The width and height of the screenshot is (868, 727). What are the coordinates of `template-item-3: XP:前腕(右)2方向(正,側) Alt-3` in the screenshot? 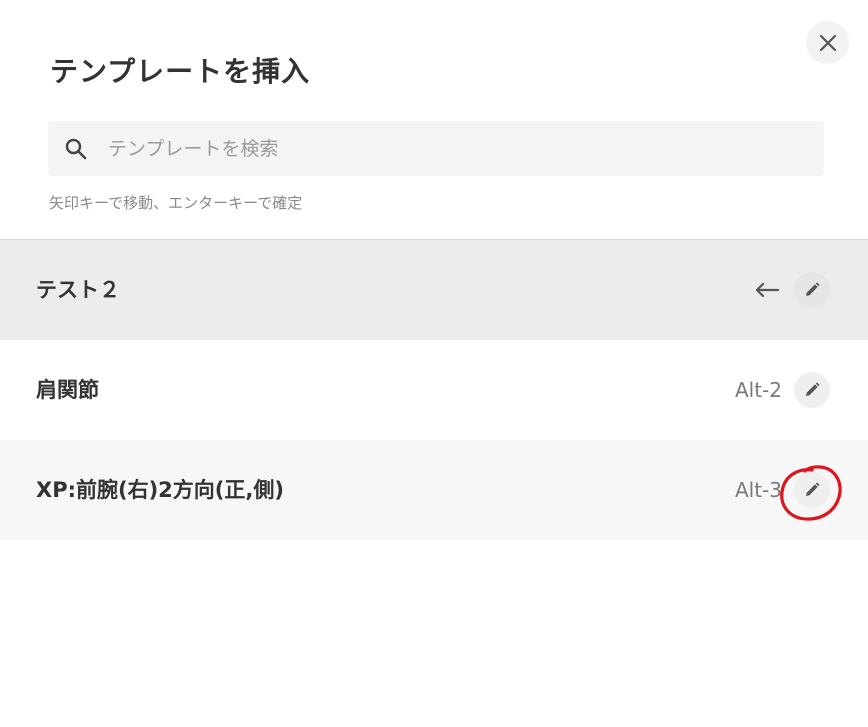 It's located at (434, 490).